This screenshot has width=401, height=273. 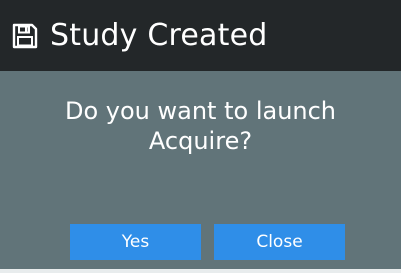 I want to click on close-button: Close, so click(x=279, y=242).